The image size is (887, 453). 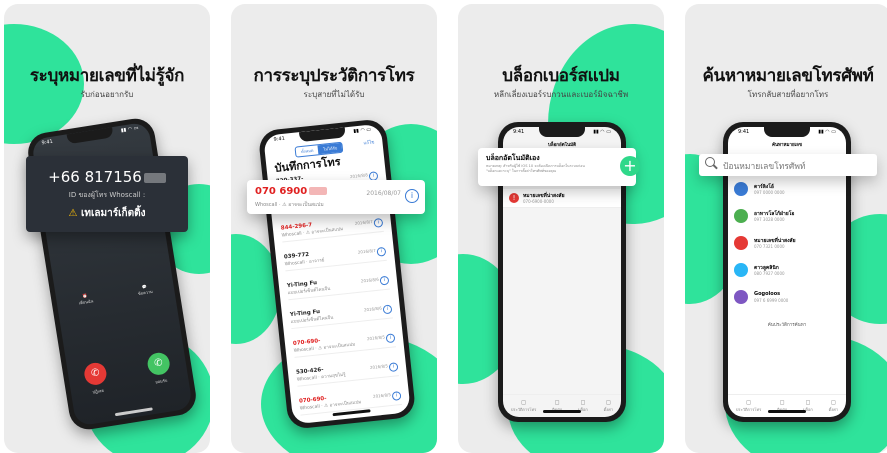 I want to click on search-result-item: ตาวลูคลินิก 080 7927 0000, so click(x=787, y=271).